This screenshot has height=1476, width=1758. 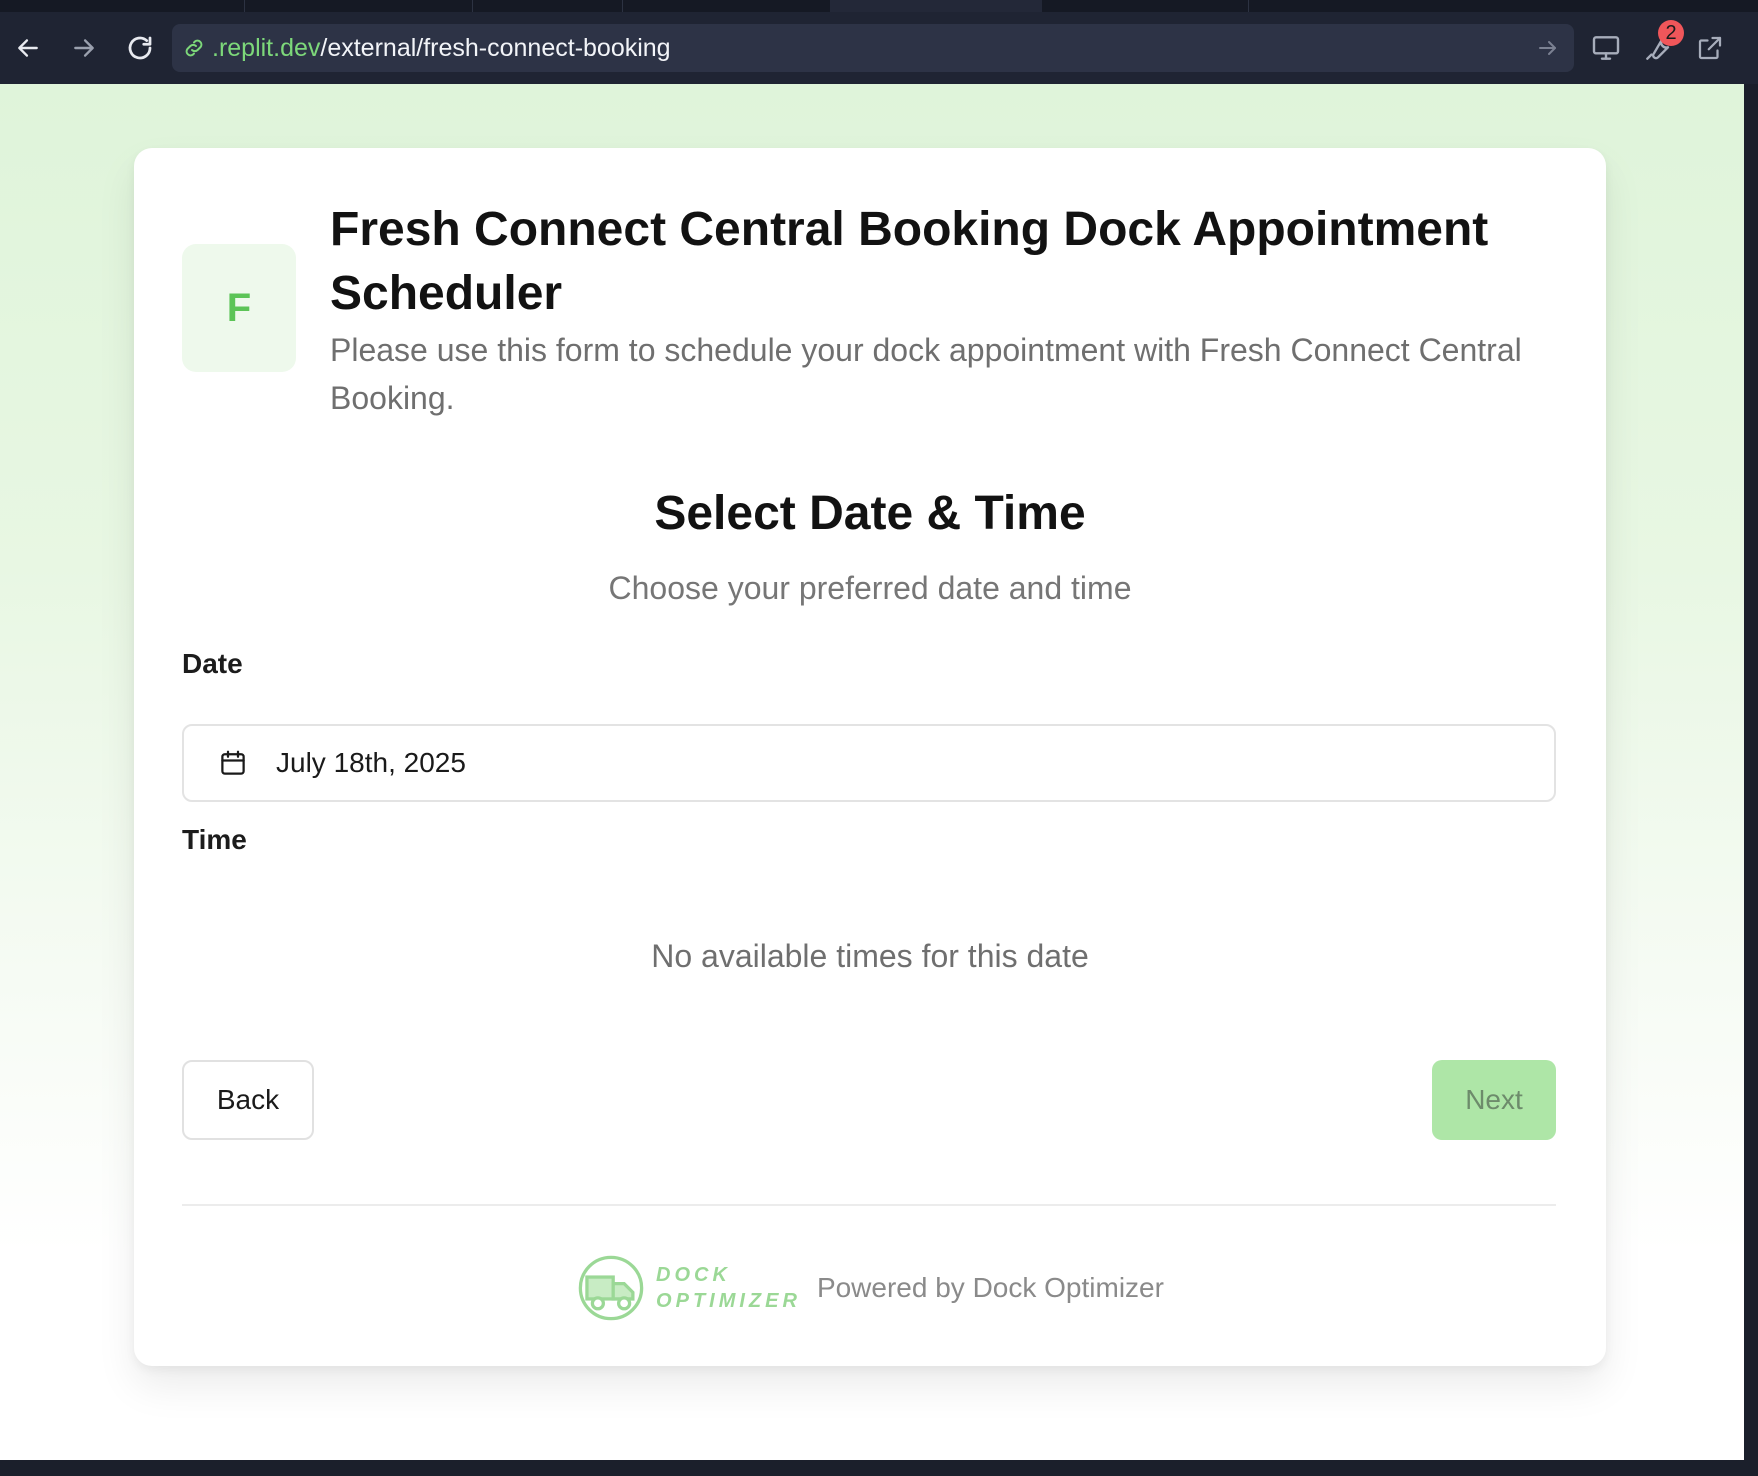 I want to click on arrow-right-icon, so click(x=84, y=48).